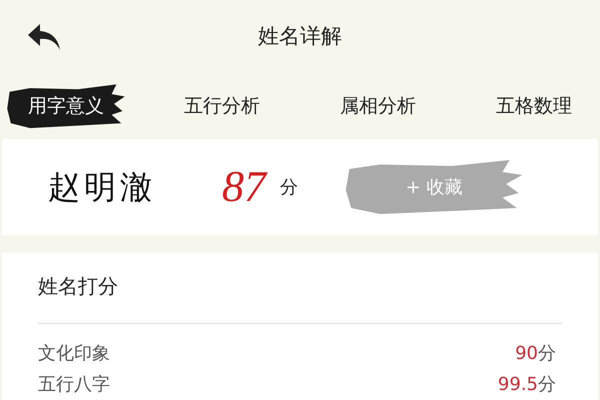  Describe the element at coordinates (518, 384) in the screenshot. I see `score-value: 99.5` at that location.